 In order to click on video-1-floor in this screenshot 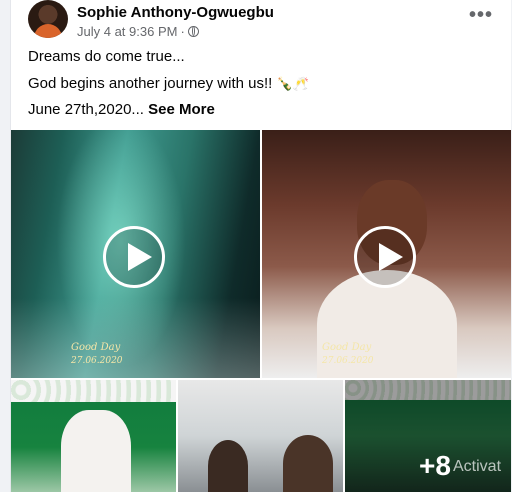, I will do `click(135, 338)`.